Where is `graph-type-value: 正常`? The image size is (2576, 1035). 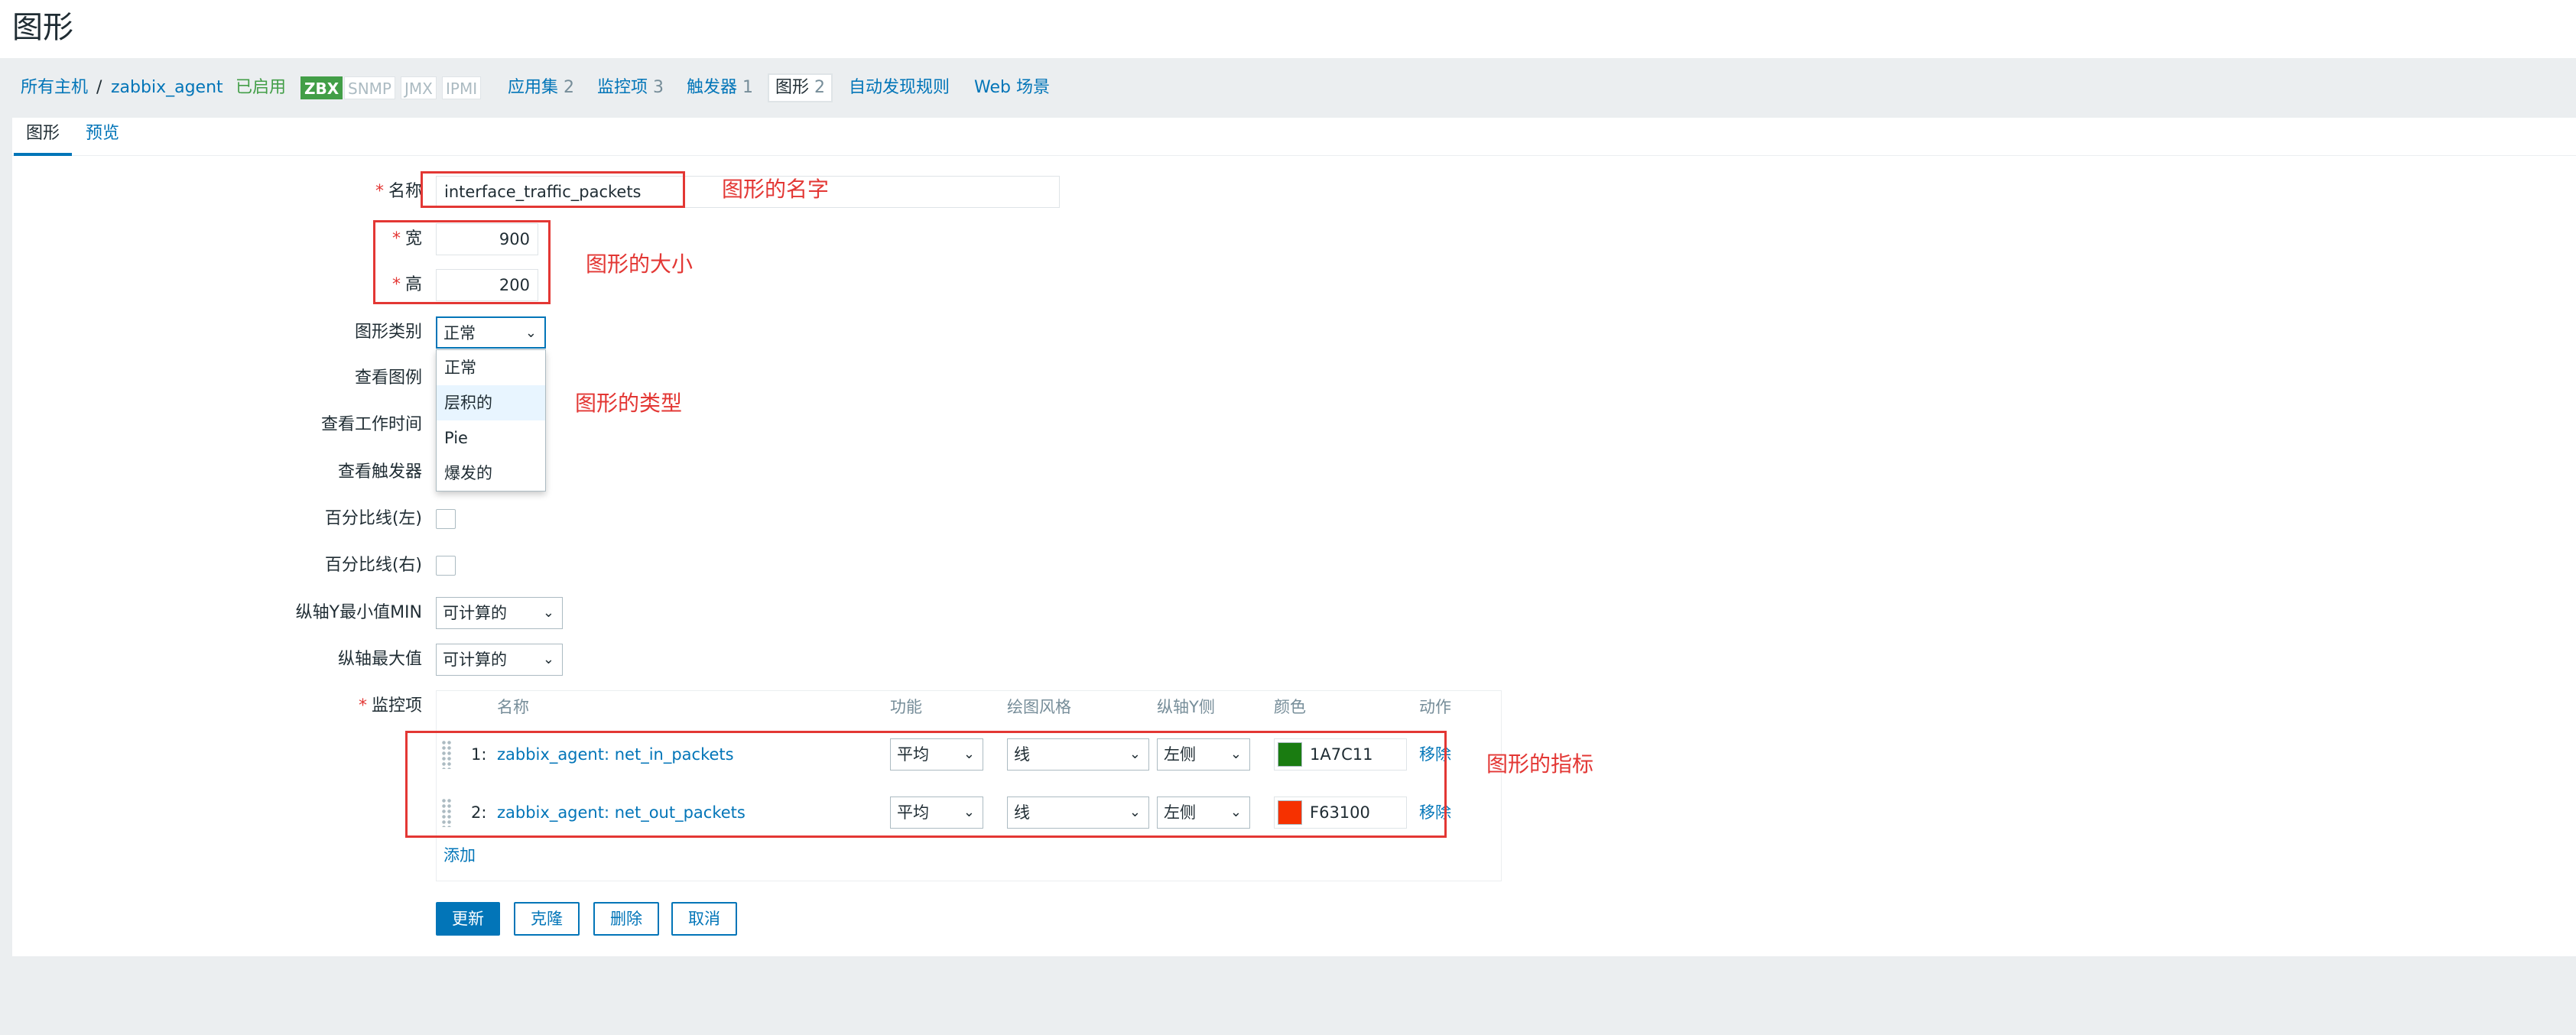 graph-type-value: 正常 is located at coordinates (459, 333).